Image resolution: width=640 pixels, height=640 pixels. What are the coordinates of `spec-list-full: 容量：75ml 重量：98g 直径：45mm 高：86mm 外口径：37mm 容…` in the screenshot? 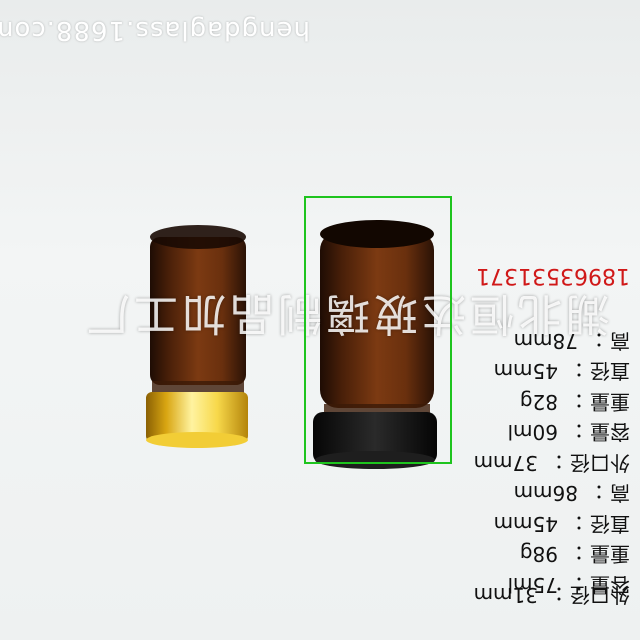 It's located at (530, 463).